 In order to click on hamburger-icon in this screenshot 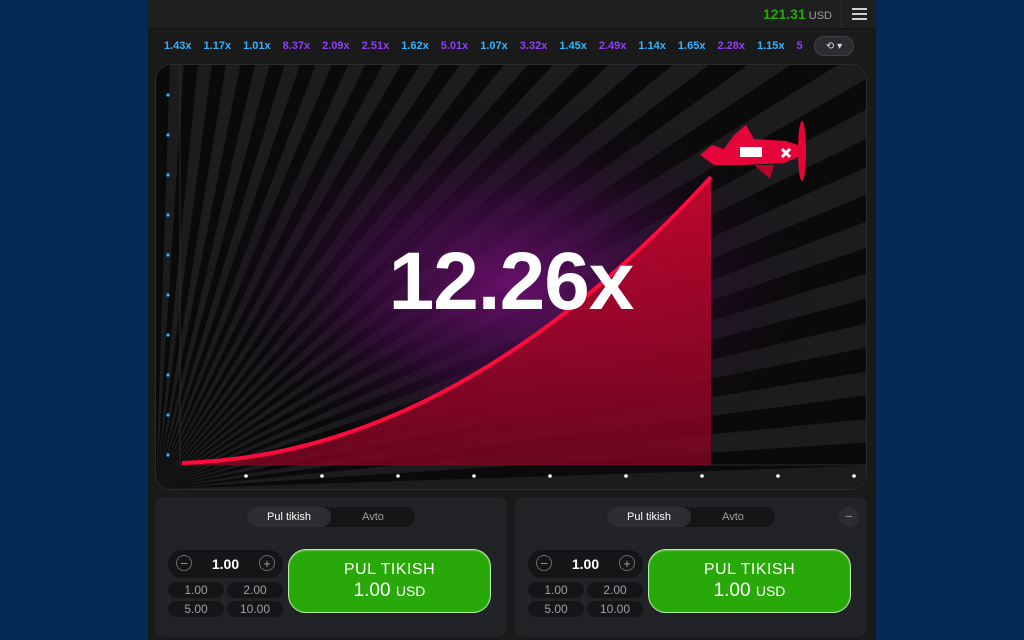, I will do `click(859, 14)`.